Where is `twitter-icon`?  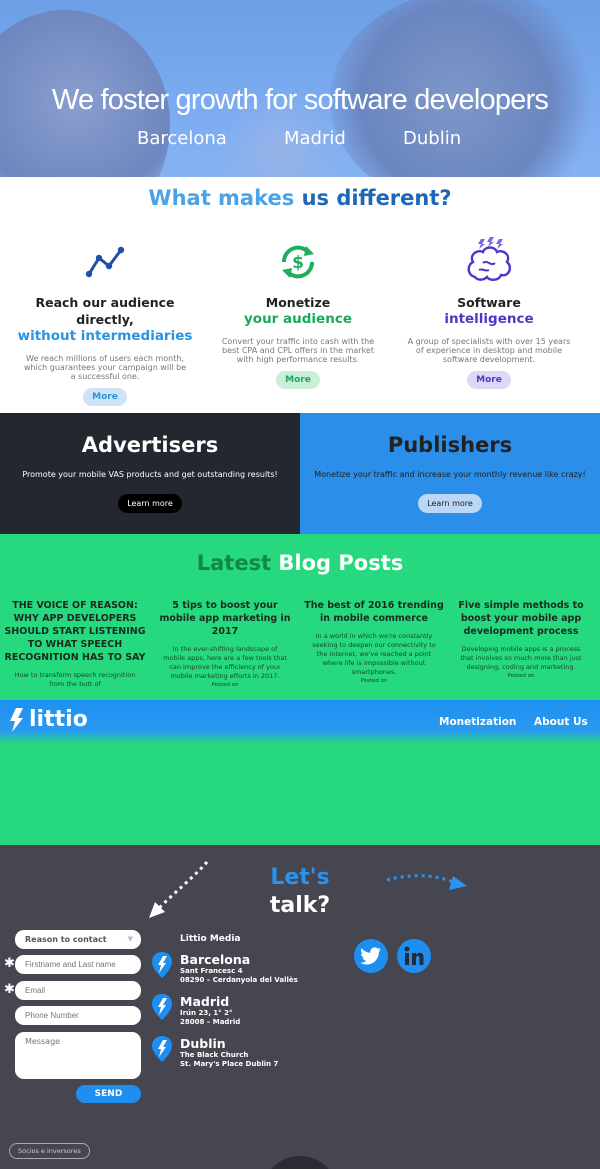
twitter-icon is located at coordinates (370, 956).